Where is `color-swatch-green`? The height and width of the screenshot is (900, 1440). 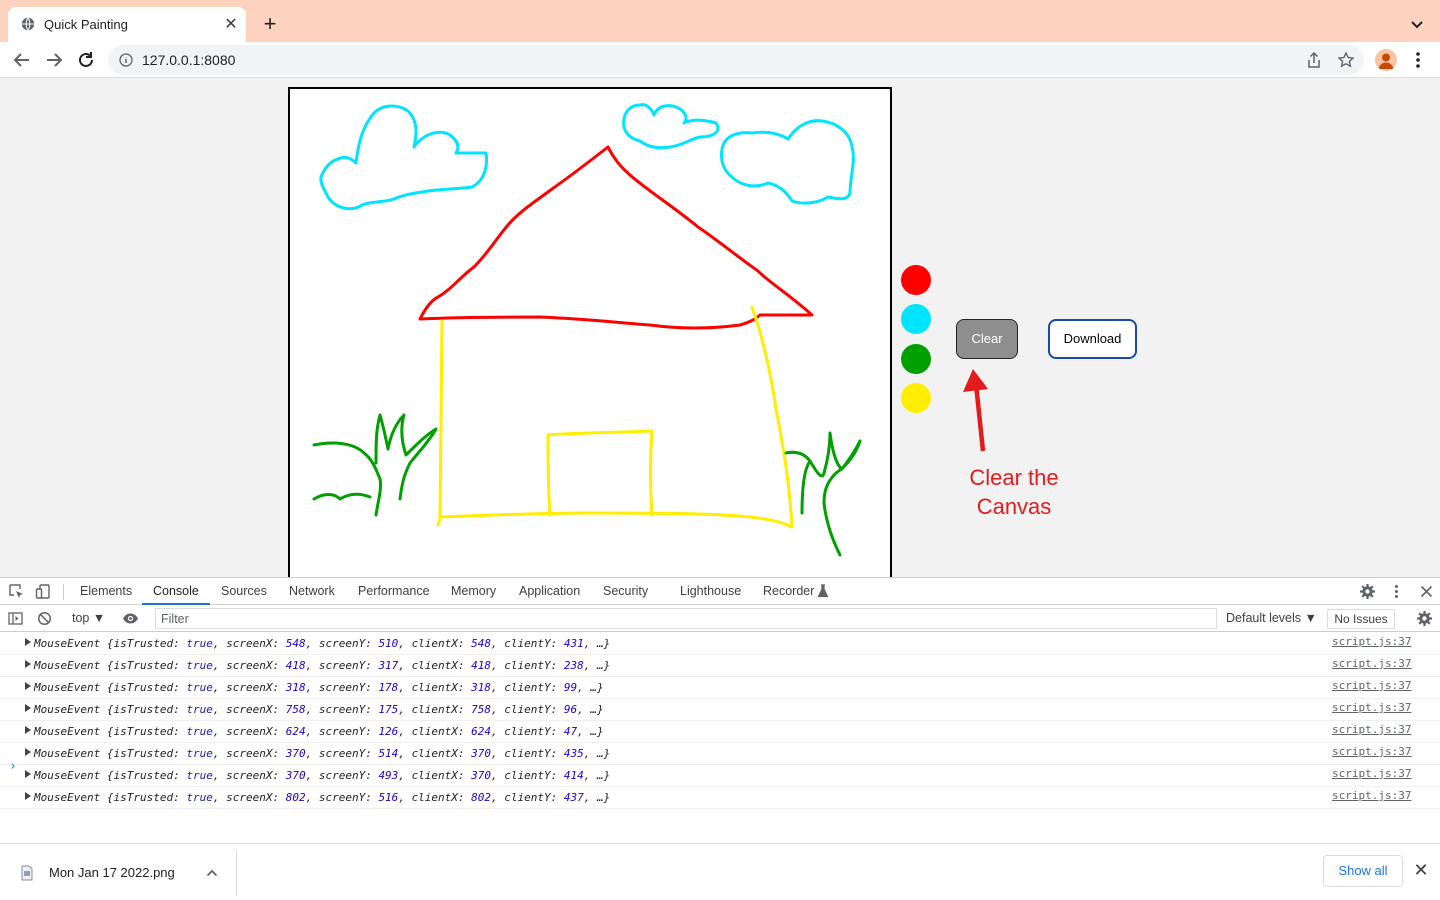 color-swatch-green is located at coordinates (916, 359).